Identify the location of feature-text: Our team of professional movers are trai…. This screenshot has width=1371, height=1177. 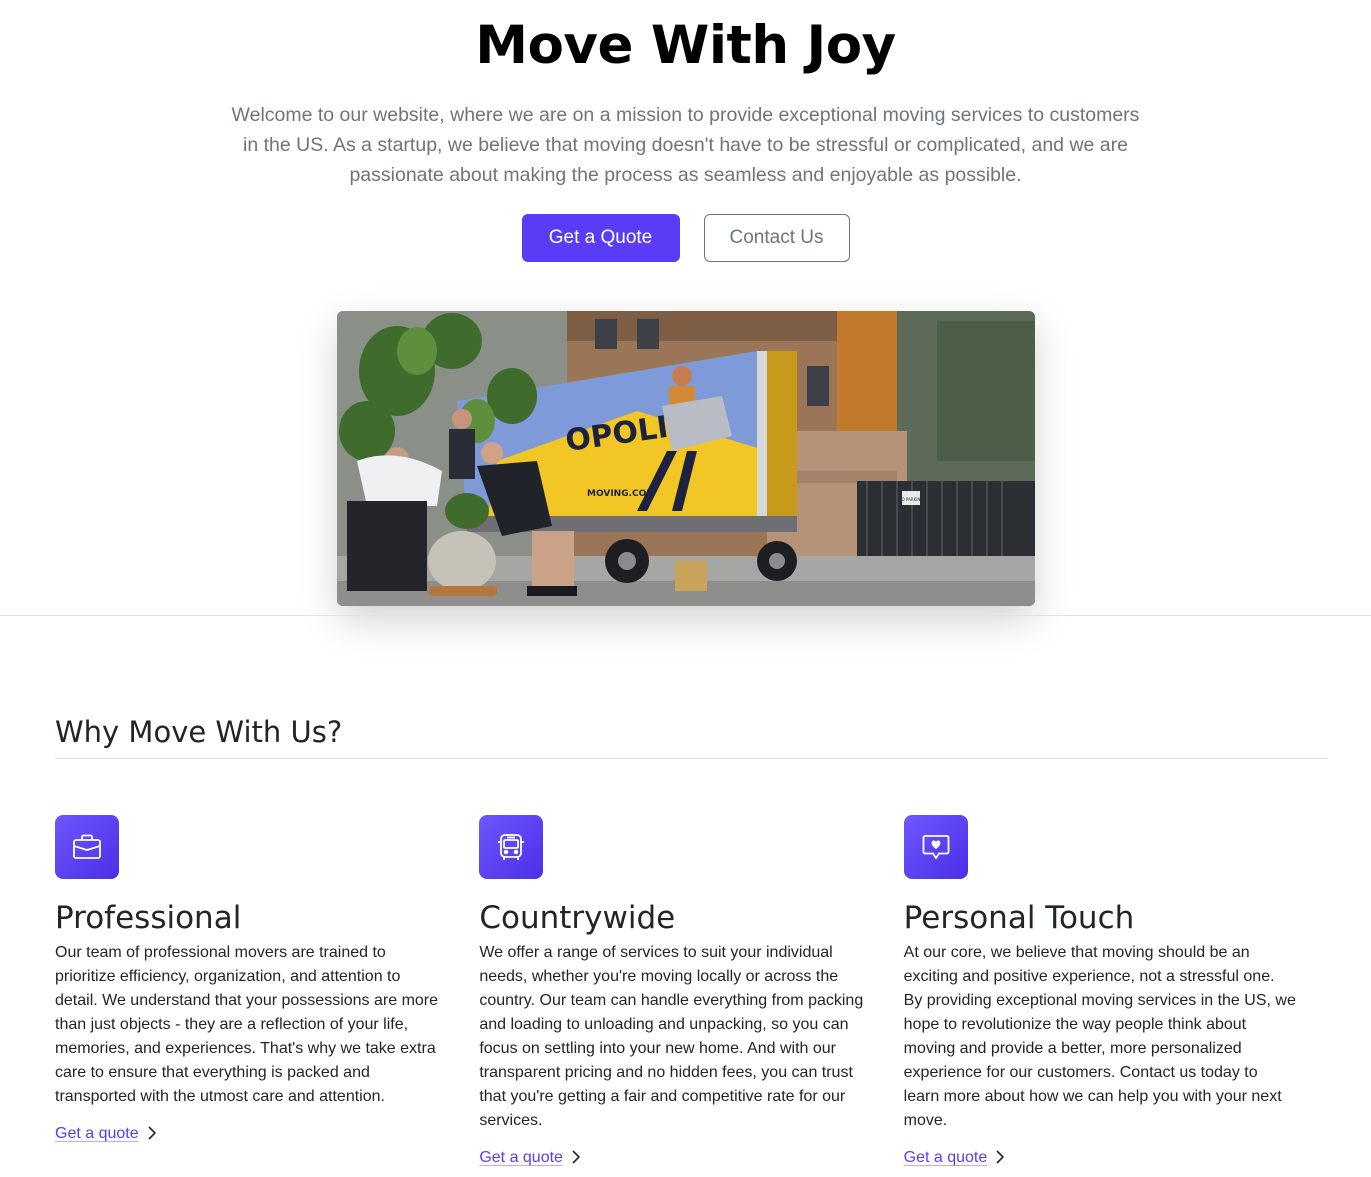
(247, 1024).